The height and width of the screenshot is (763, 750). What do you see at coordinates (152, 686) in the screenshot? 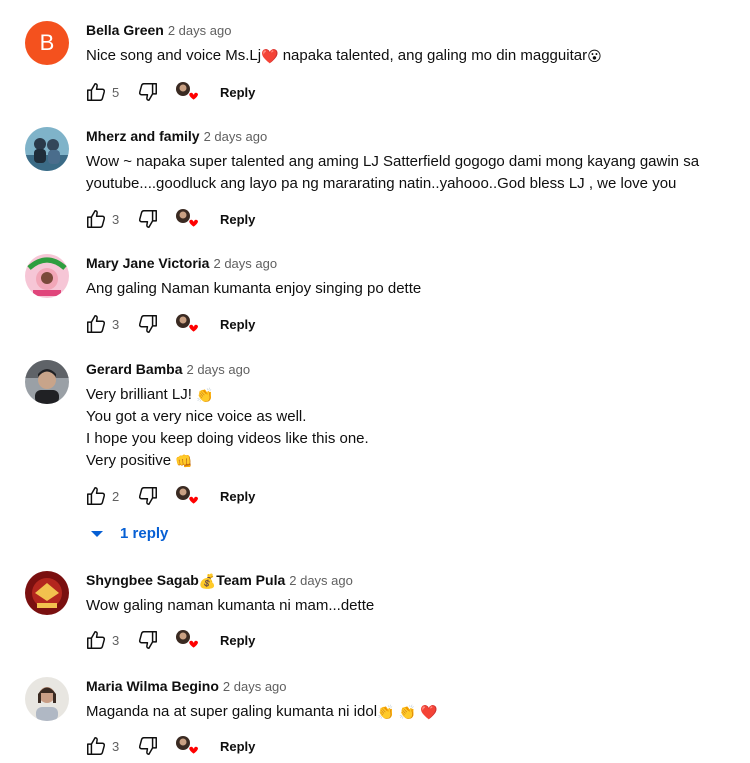
I see `author-name: Maria Wilma Begino` at bounding box center [152, 686].